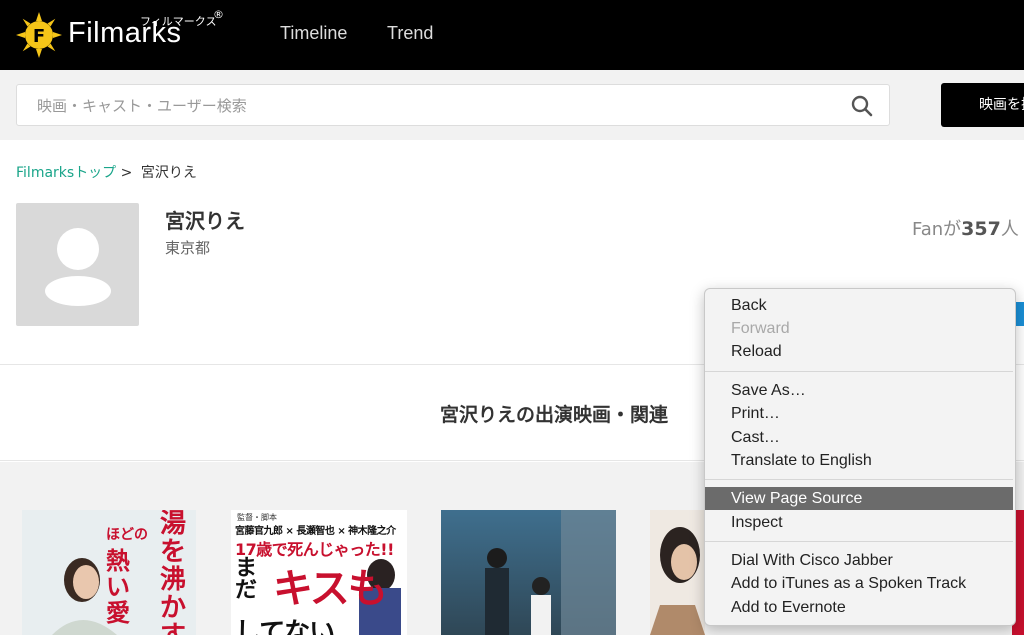 The width and height of the screenshot is (1024, 635). What do you see at coordinates (1009, 229) in the screenshot?
I see `fan-count-suffix: 人` at bounding box center [1009, 229].